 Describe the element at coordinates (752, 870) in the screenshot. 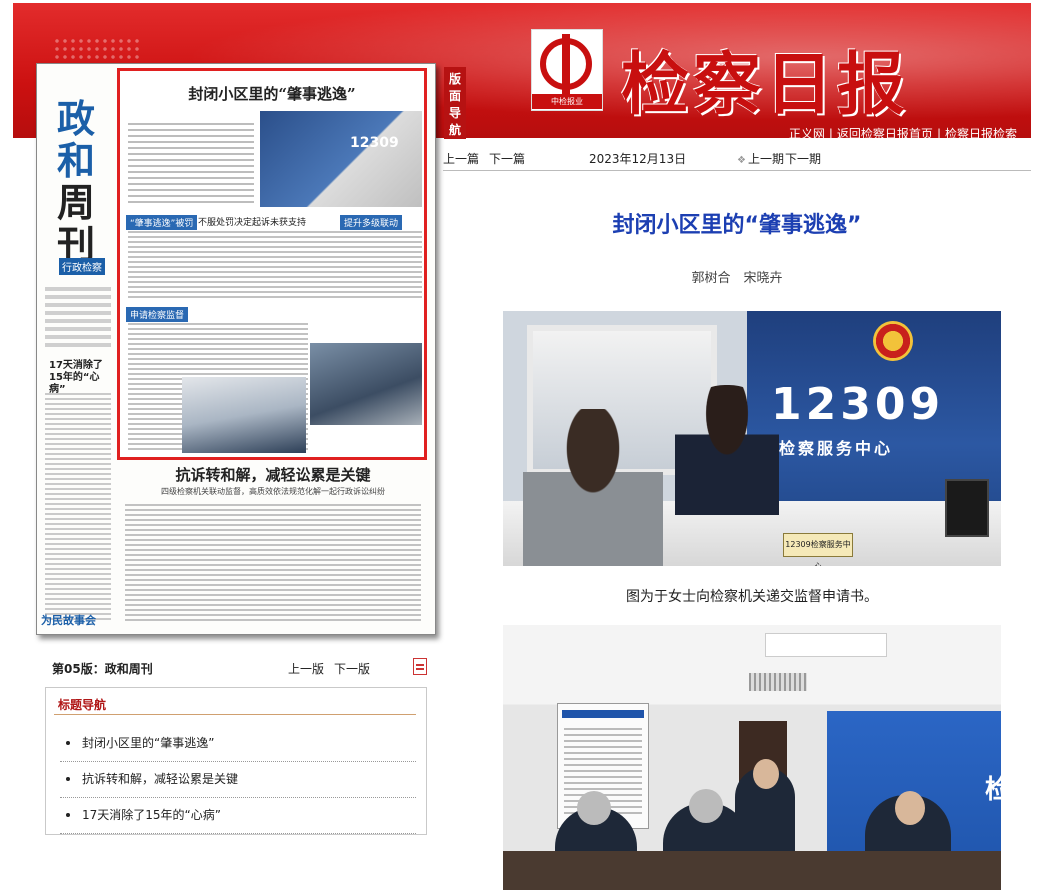

I see `photo-table` at that location.